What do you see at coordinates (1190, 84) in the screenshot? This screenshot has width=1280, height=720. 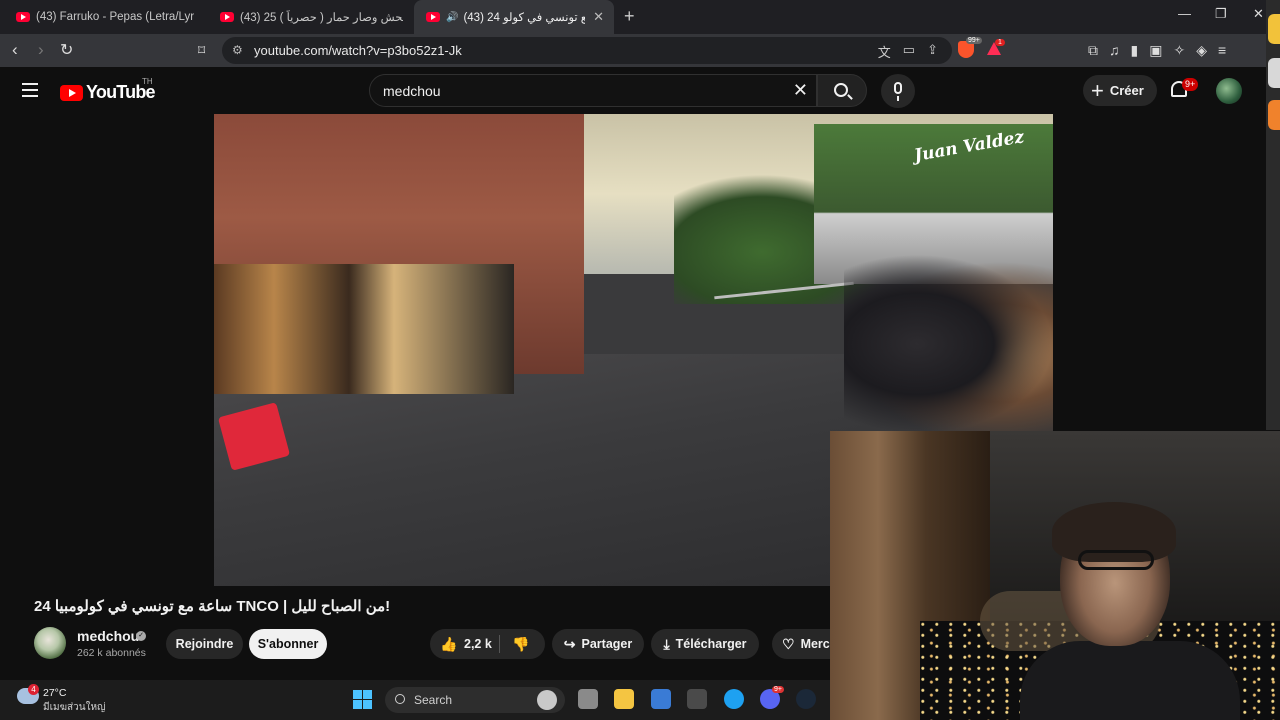 I see `notification-badge: 9+` at bounding box center [1190, 84].